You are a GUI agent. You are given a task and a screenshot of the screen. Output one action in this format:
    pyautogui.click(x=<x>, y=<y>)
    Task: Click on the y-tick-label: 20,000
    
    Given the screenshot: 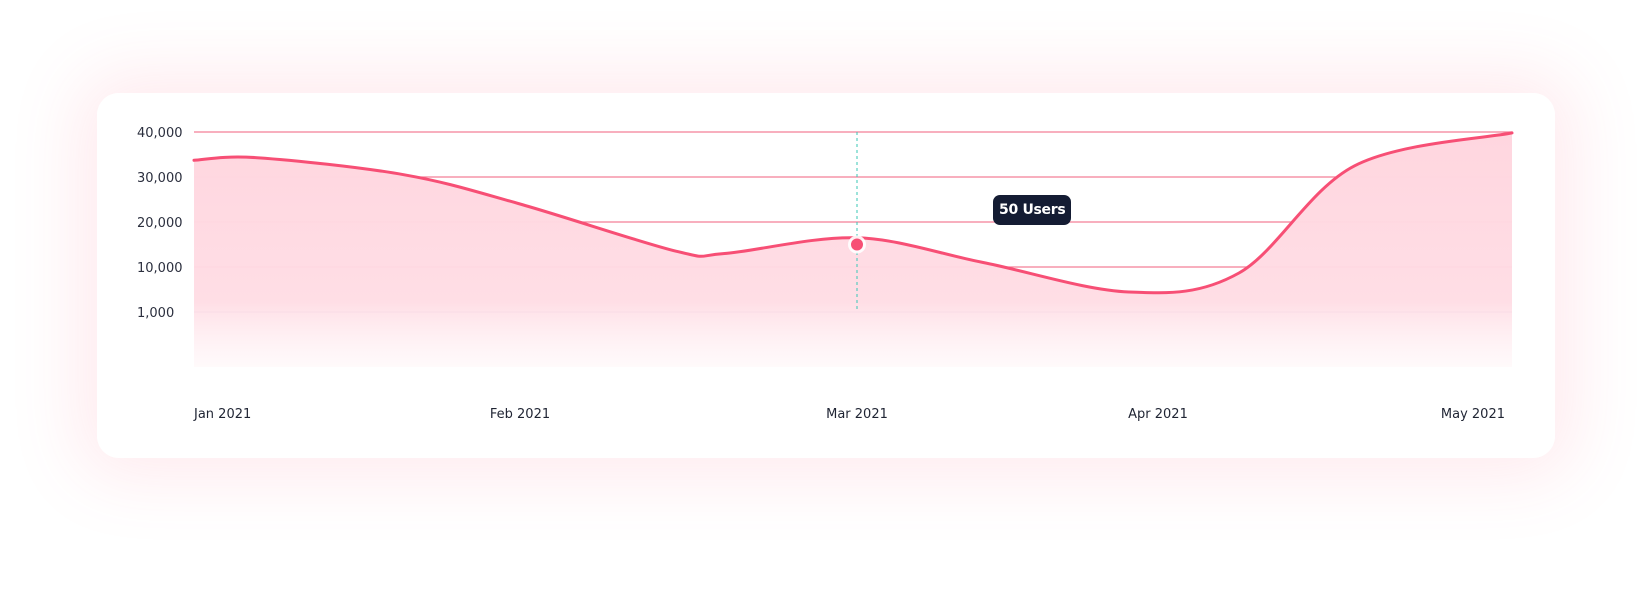 What is the action you would take?
    pyautogui.click(x=160, y=223)
    